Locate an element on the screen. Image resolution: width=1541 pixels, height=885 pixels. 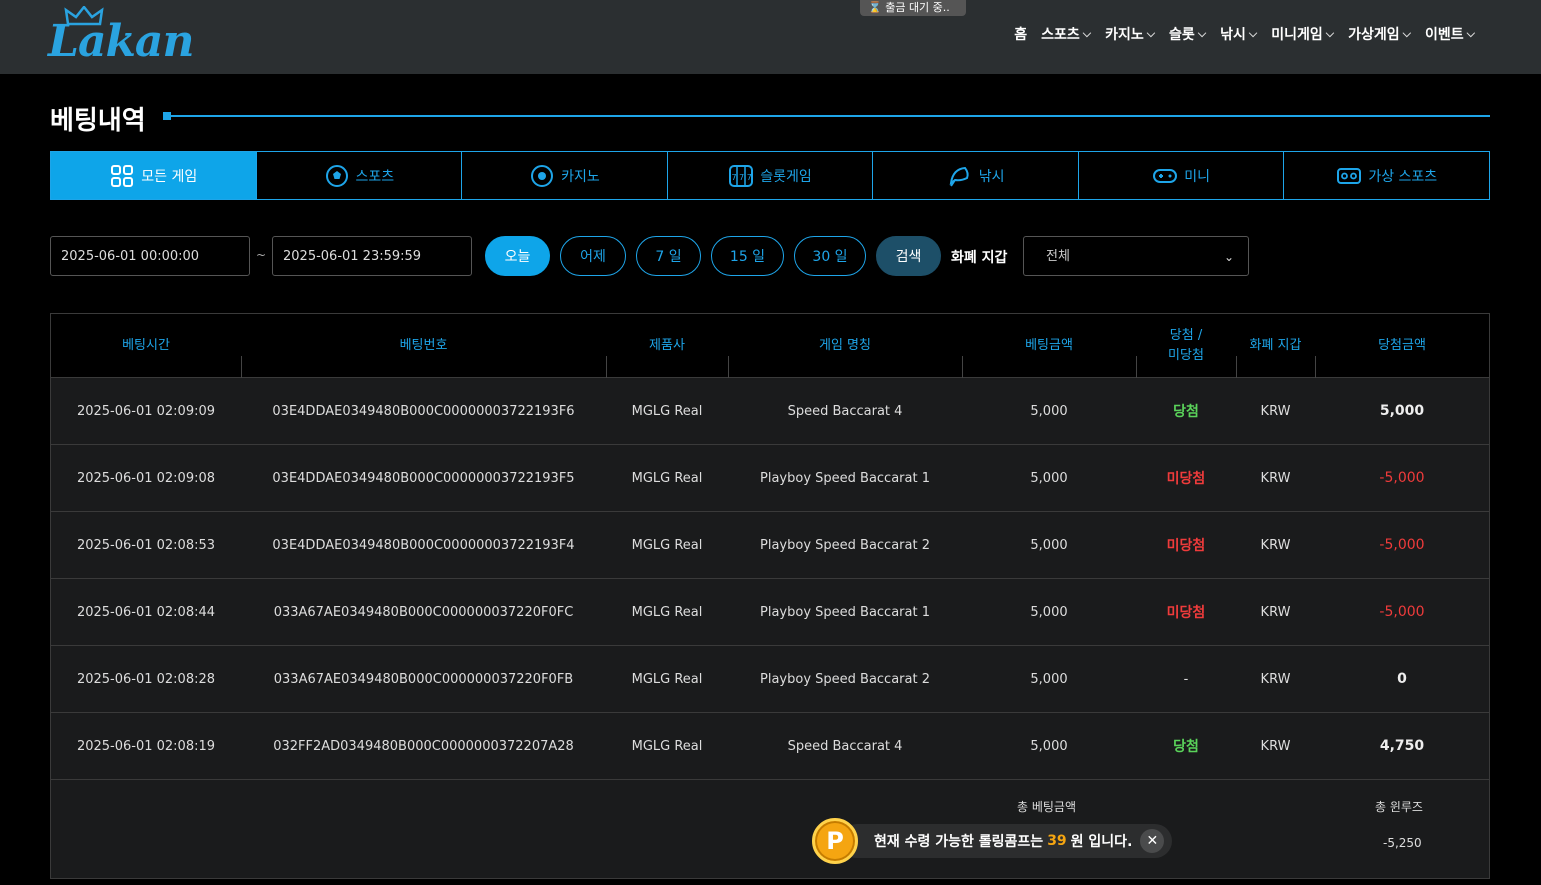
nav-item-2: 카지노 ⌵ is located at coordinates (1130, 34).